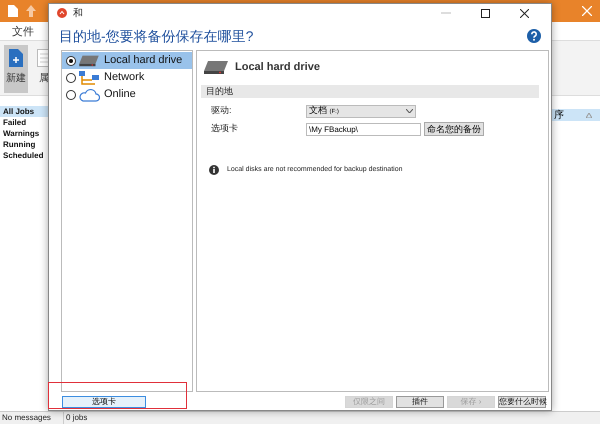 This screenshot has height=424, width=600. What do you see at coordinates (127, 77) in the screenshot?
I see `destination-option: Network` at bounding box center [127, 77].